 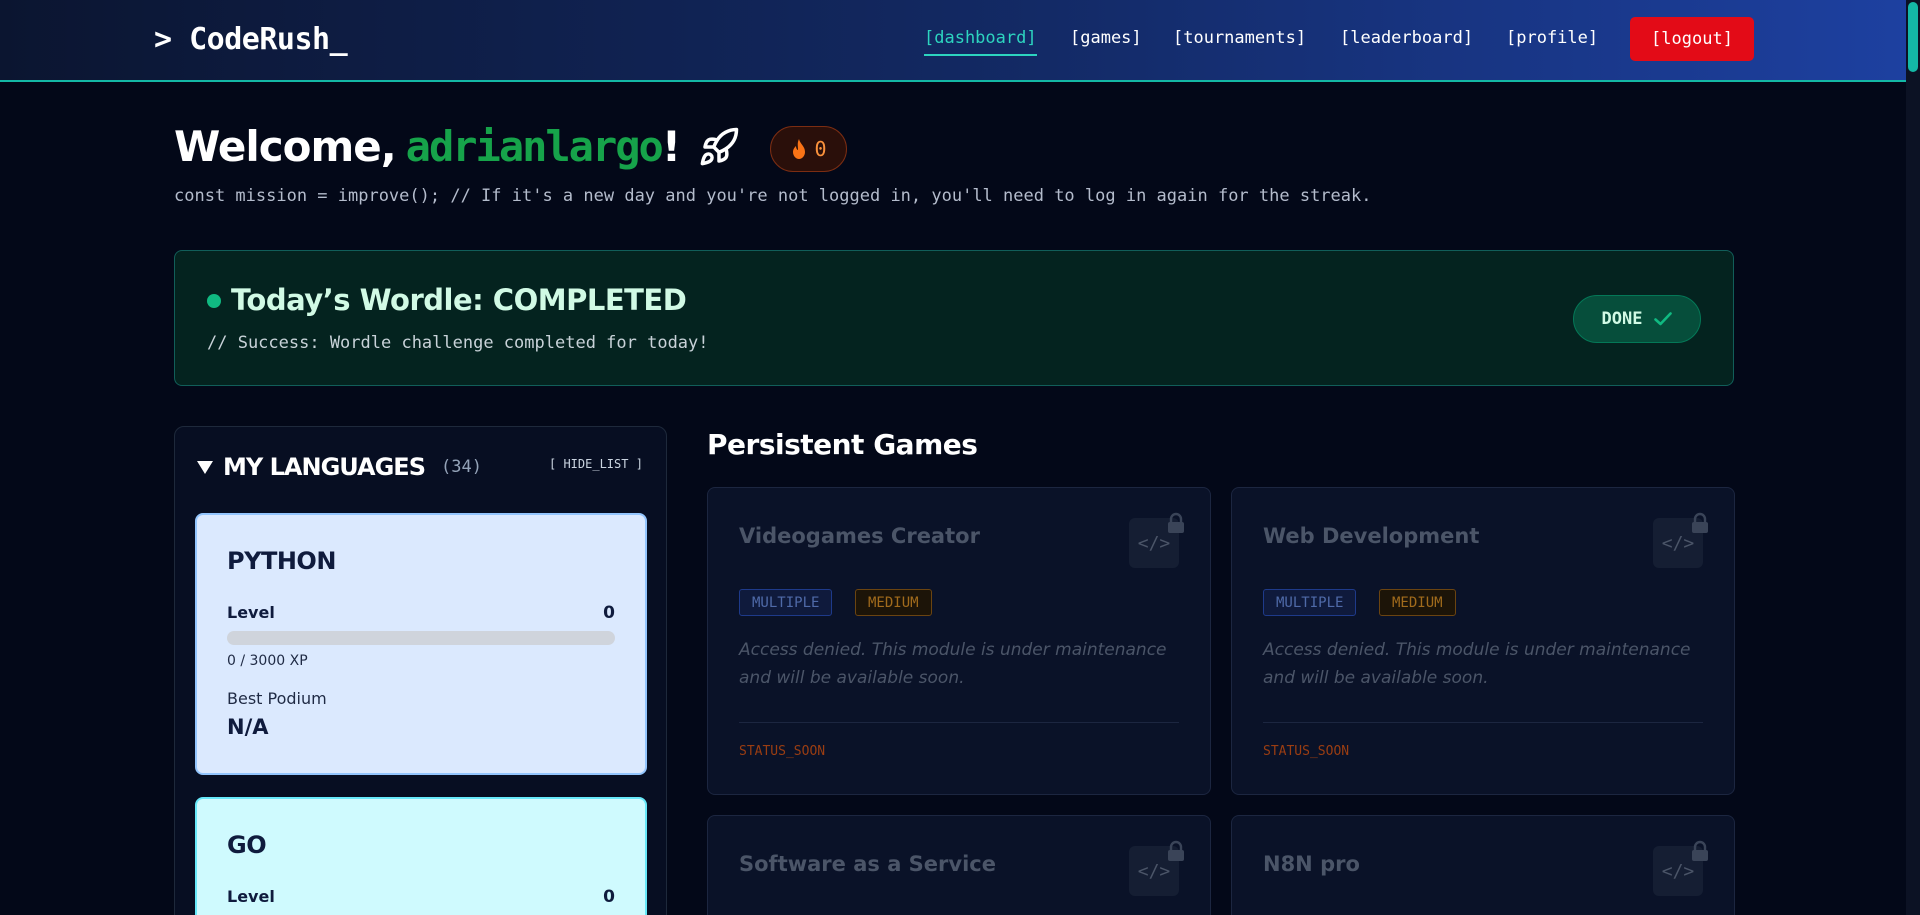 What do you see at coordinates (1913, 457) in the screenshot?
I see `page-scrollbar` at bounding box center [1913, 457].